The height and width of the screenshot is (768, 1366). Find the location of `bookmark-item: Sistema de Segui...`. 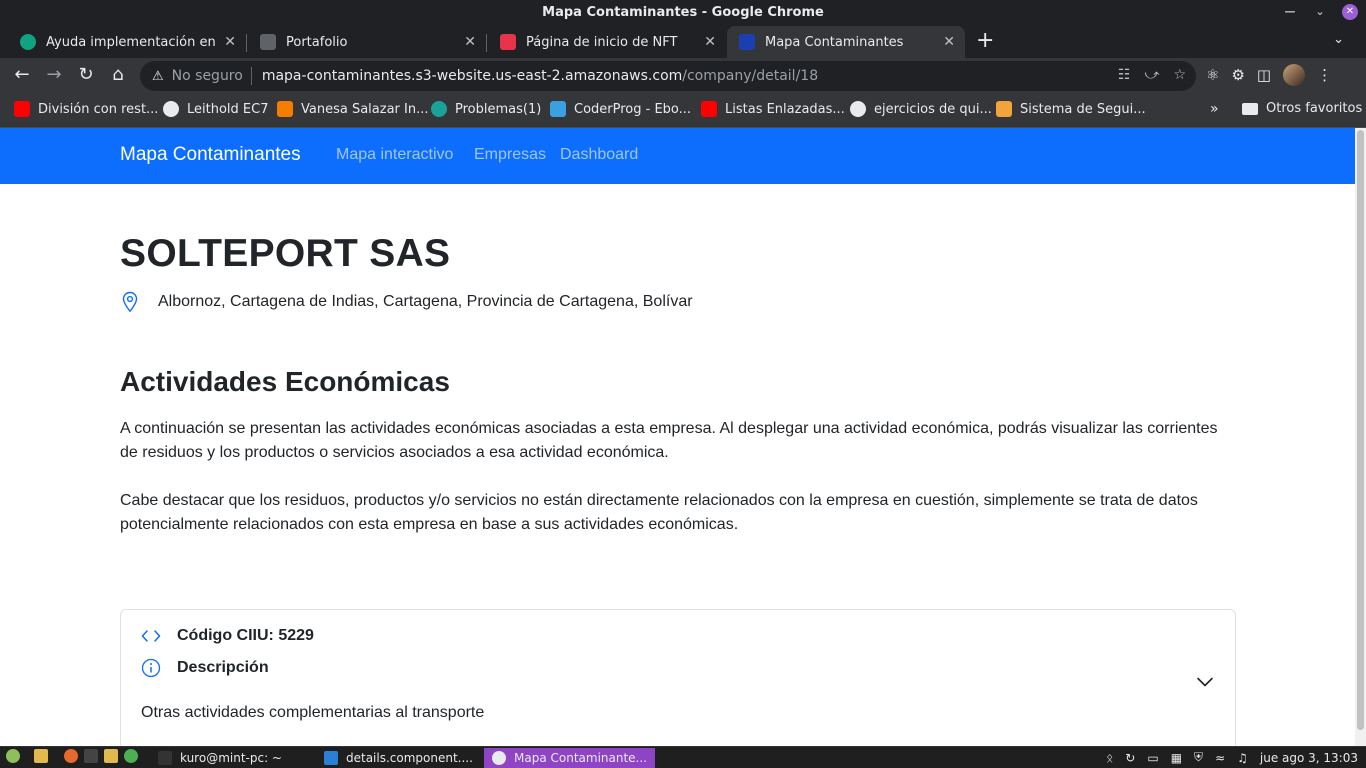

bookmark-item: Sistema de Segui... is located at coordinates (1071, 109).